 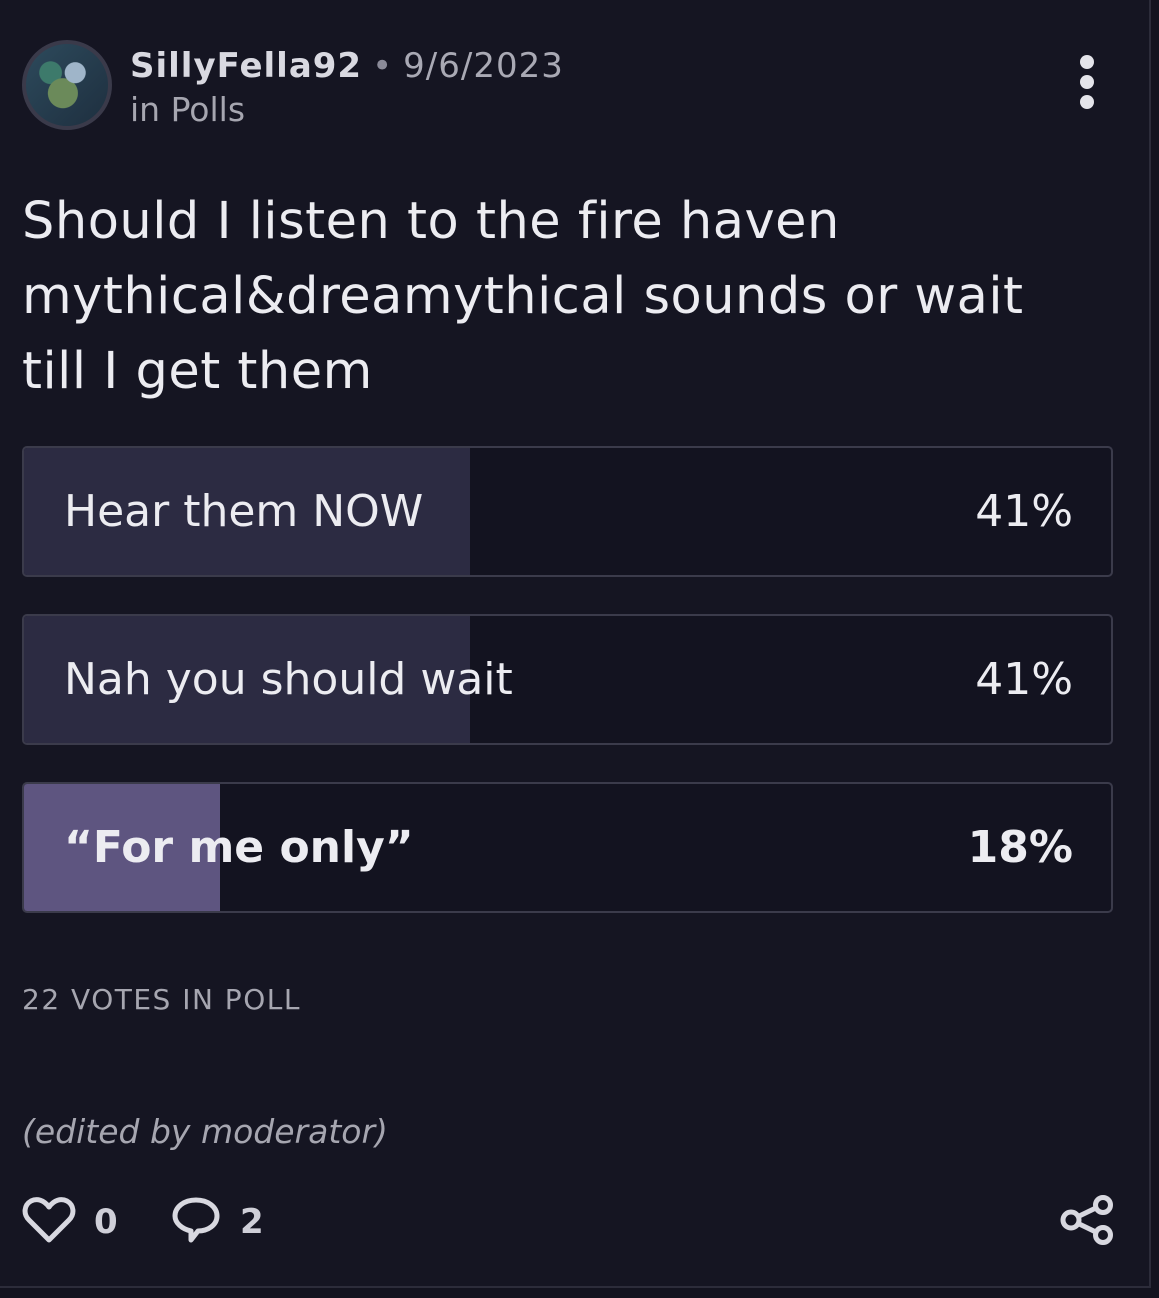 What do you see at coordinates (67, 85) in the screenshot?
I see `avatar` at bounding box center [67, 85].